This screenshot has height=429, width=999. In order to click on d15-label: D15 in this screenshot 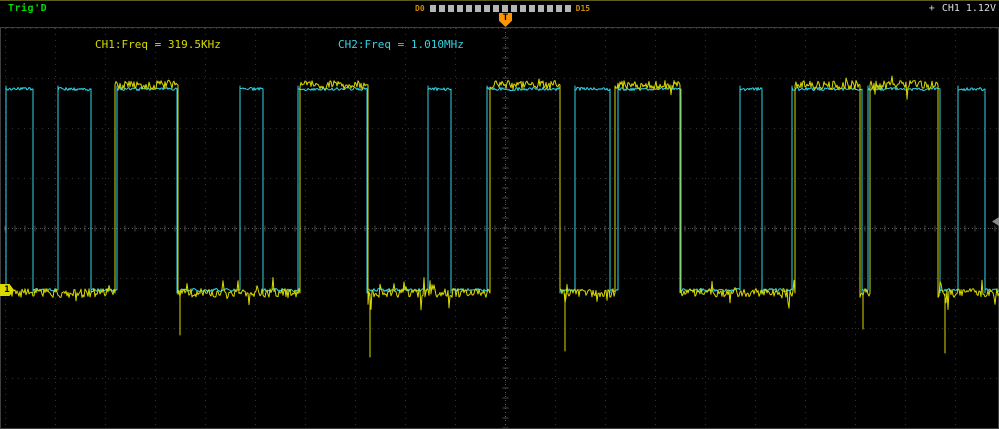, I will do `click(583, 8)`.